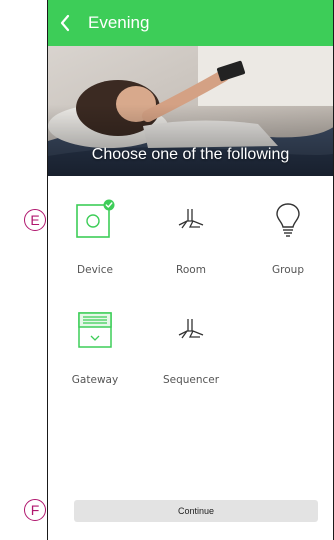 This screenshot has height=540, width=334. Describe the element at coordinates (95, 380) in the screenshot. I see `option-label: Gateway` at that location.